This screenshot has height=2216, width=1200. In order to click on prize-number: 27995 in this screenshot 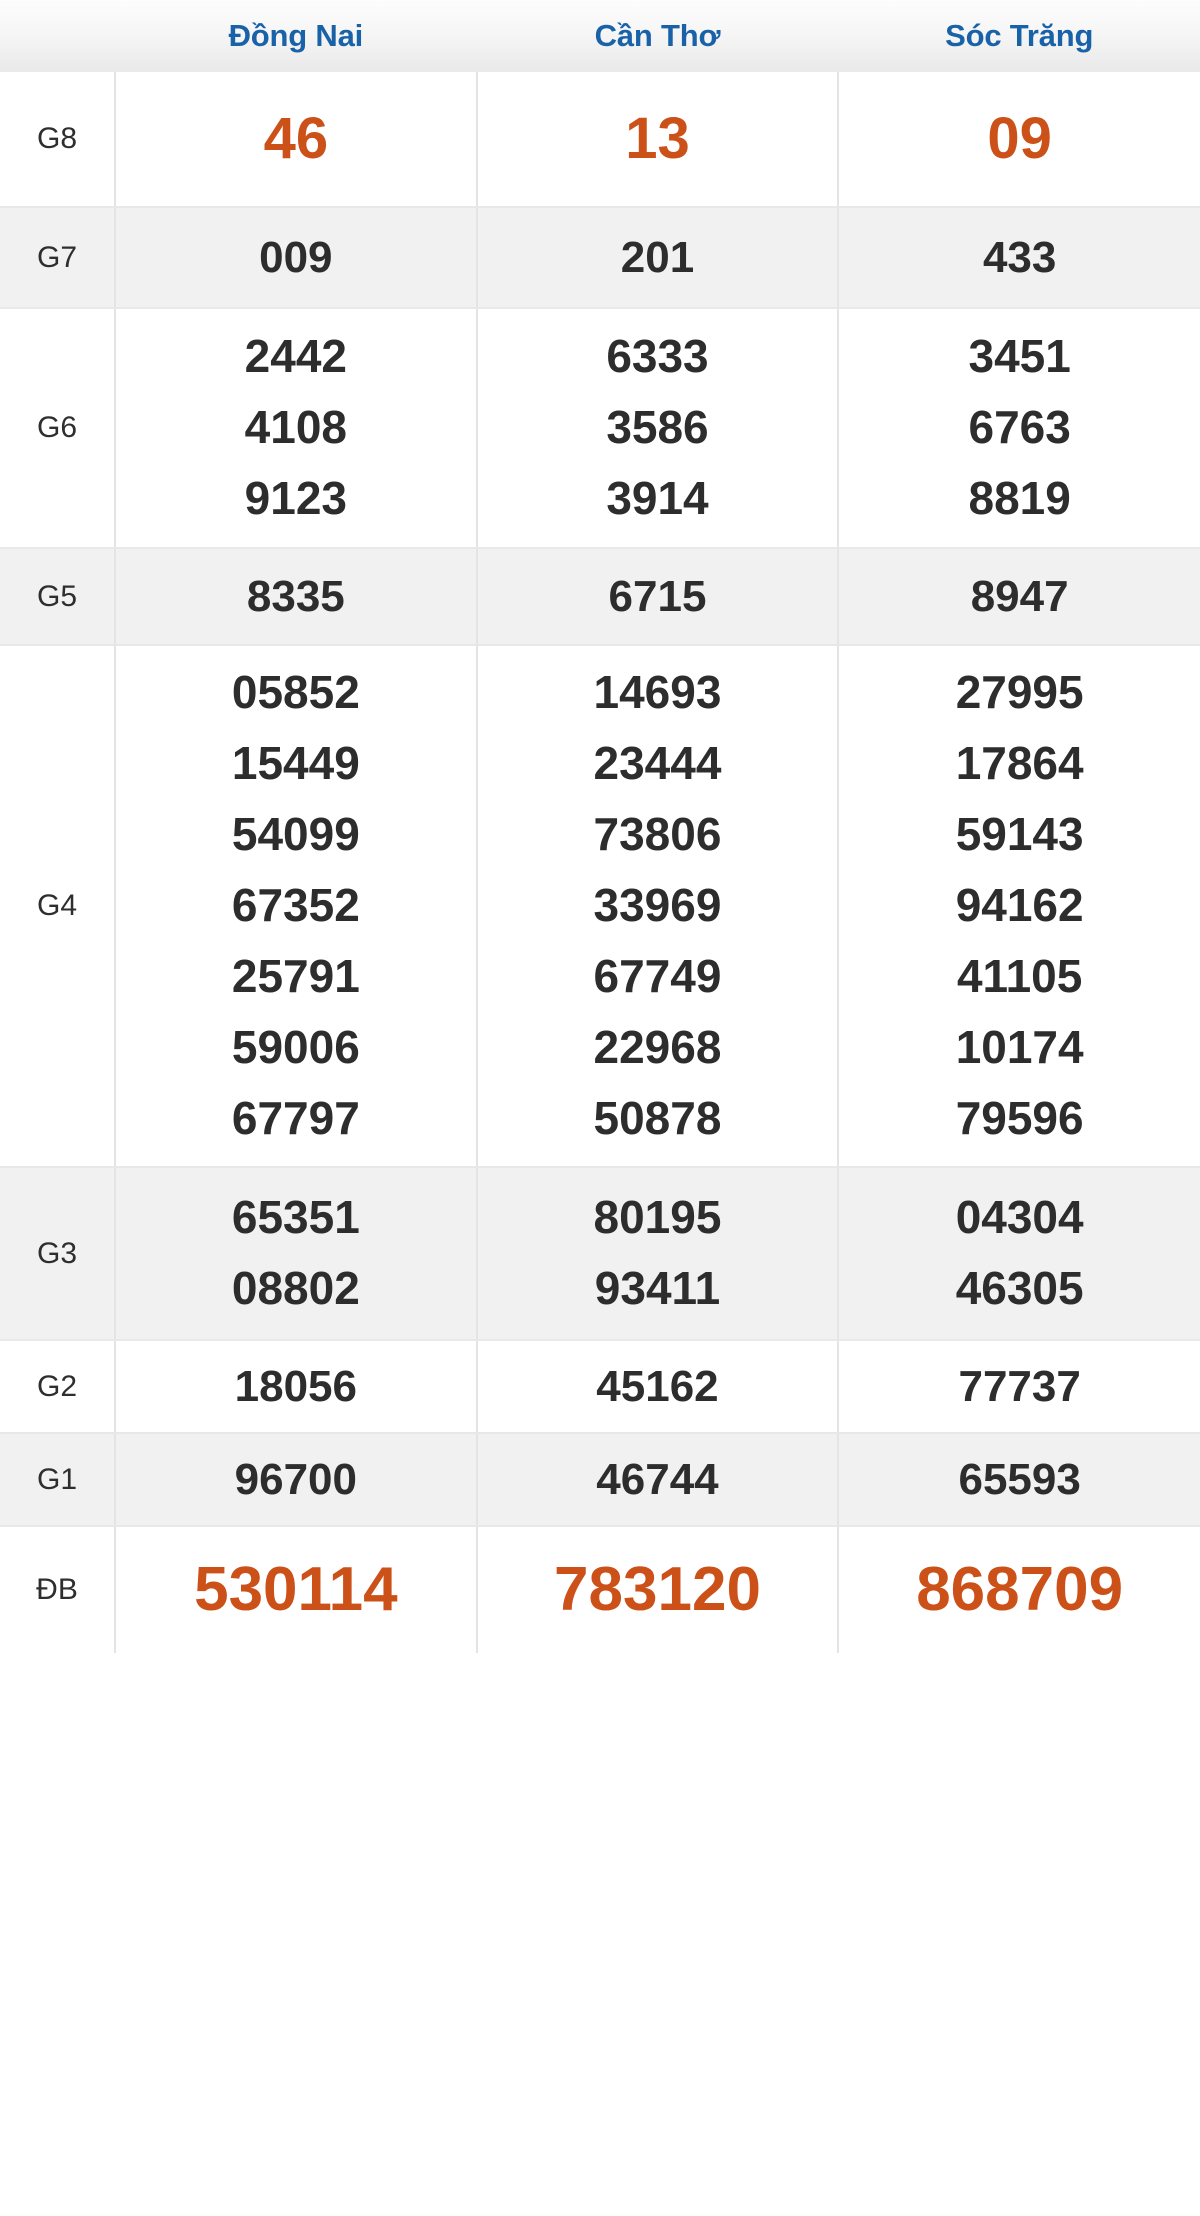, I will do `click(1019, 692)`.